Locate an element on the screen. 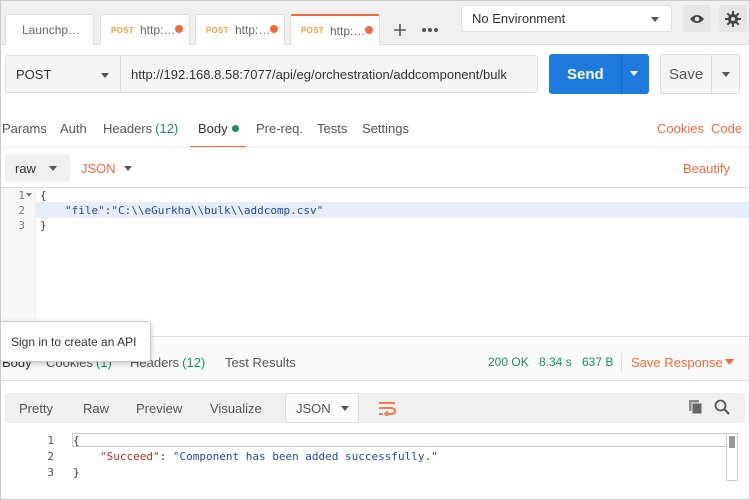 This screenshot has height=500, width=750. code-line-3: } is located at coordinates (43, 225).